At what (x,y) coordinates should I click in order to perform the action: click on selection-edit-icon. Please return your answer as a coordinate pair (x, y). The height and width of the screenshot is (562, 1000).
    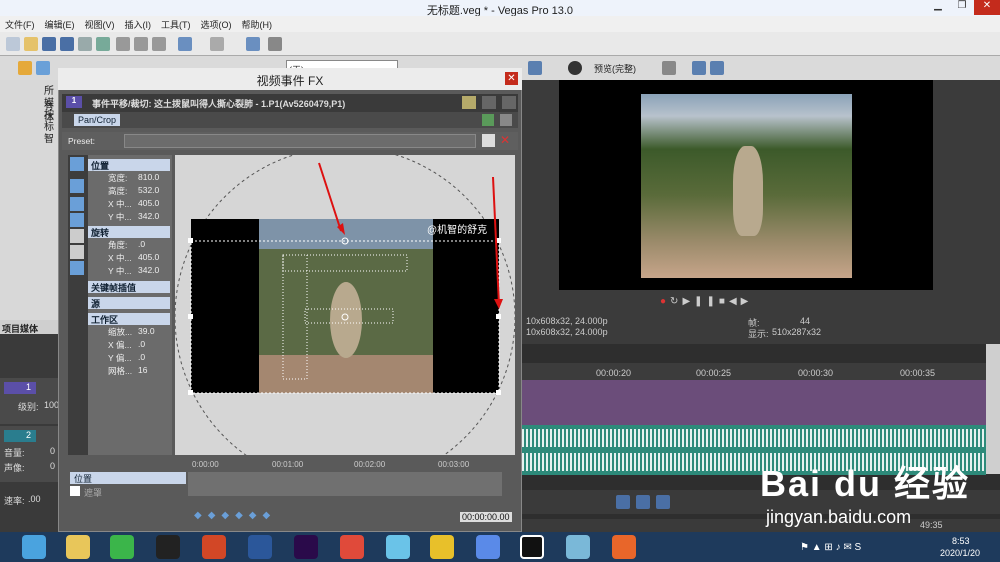
    Looking at the image, I should click on (663, 502).